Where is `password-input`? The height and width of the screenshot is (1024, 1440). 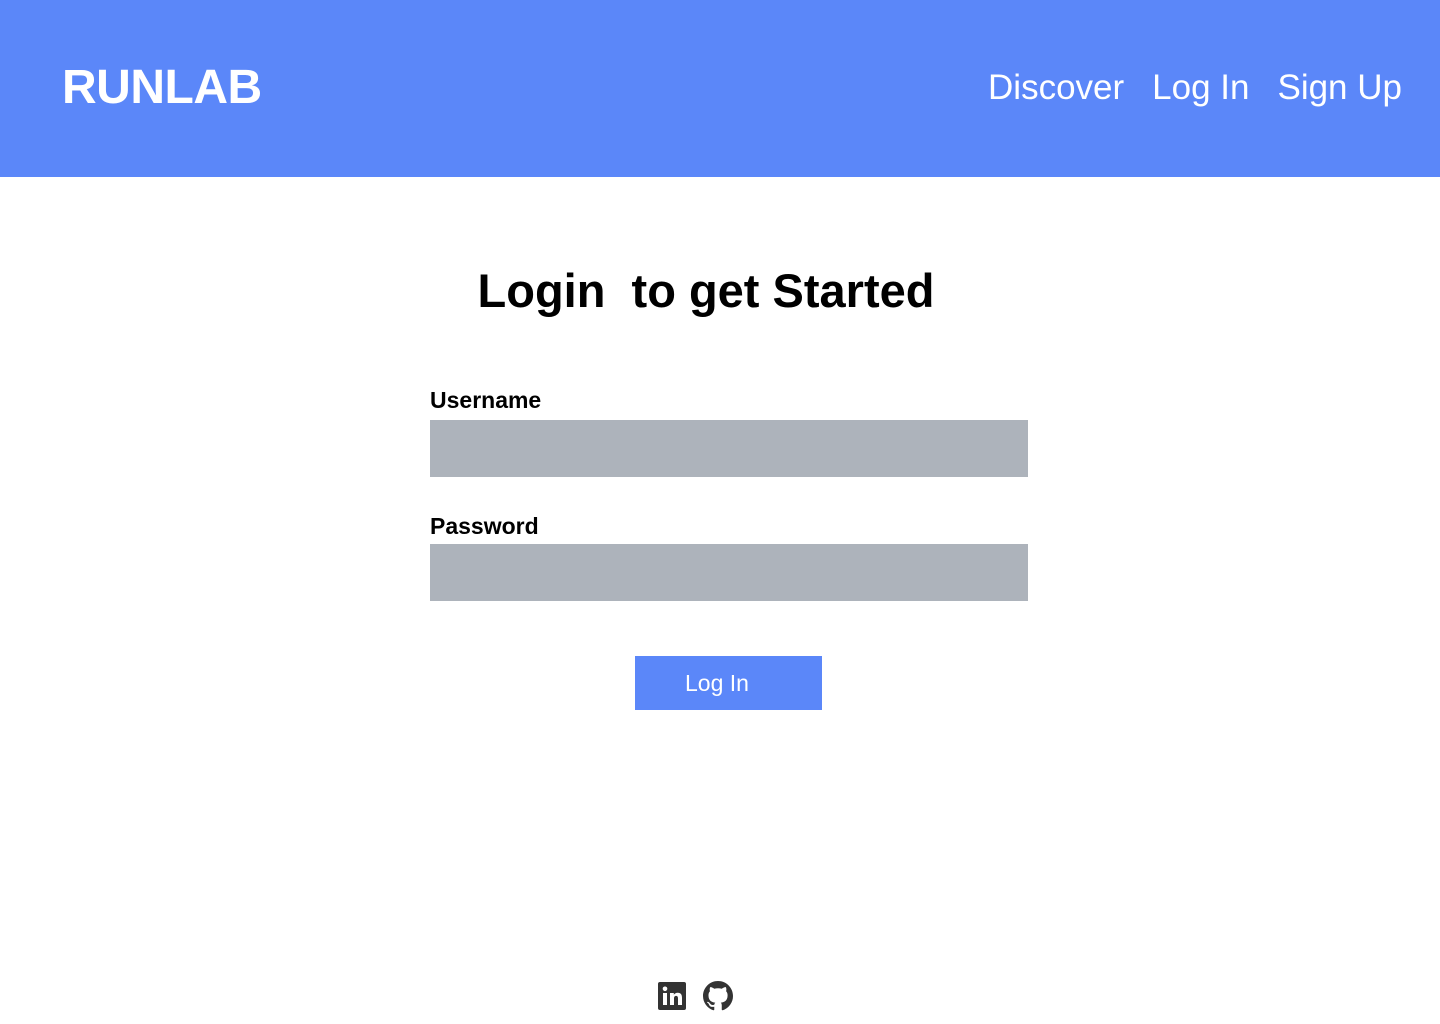
password-input is located at coordinates (729, 572).